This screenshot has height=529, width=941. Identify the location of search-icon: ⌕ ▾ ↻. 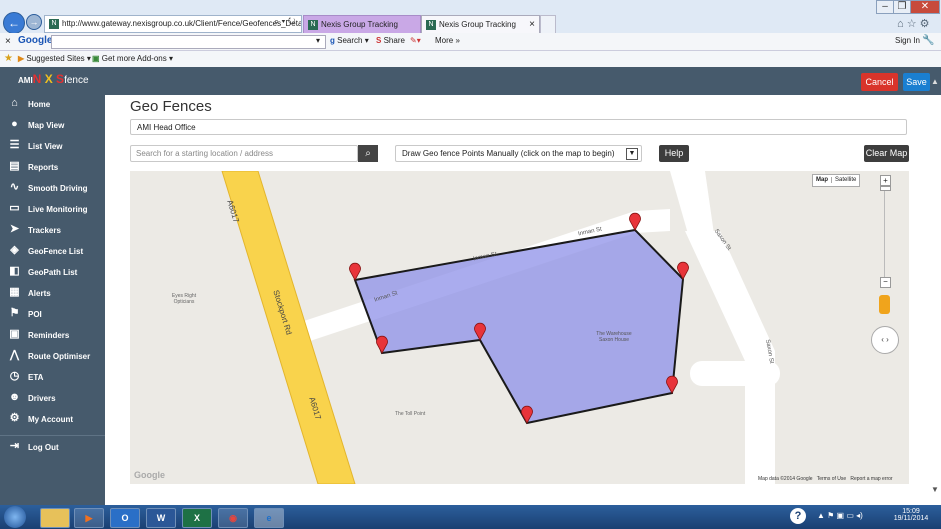
(284, 21).